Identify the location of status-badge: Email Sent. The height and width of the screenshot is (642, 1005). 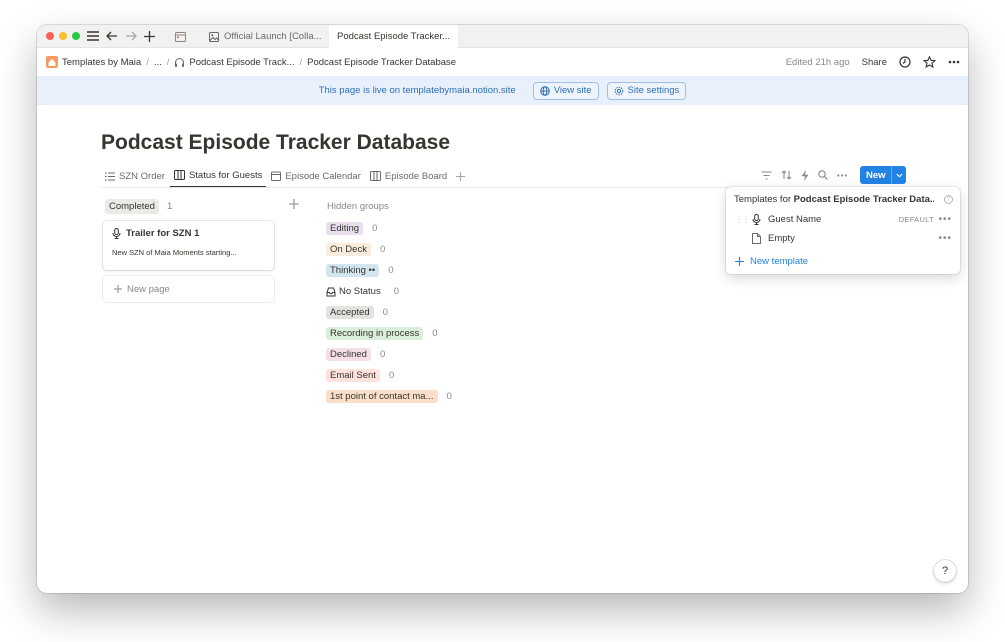
(353, 375).